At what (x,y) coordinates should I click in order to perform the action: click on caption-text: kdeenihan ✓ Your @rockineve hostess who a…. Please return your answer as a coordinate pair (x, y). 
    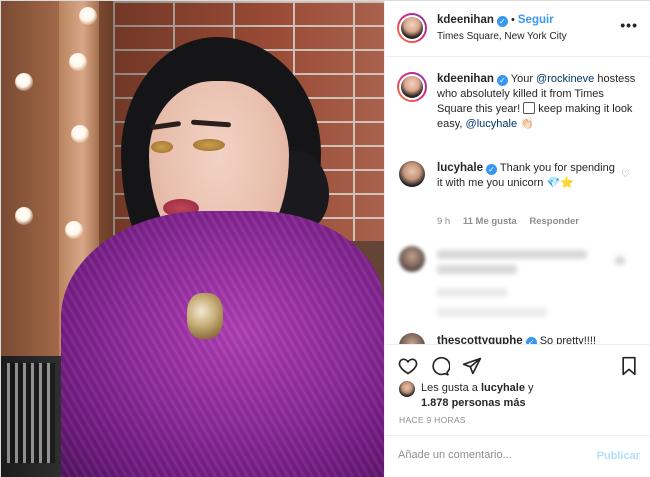
    Looking at the image, I should click on (537, 102).